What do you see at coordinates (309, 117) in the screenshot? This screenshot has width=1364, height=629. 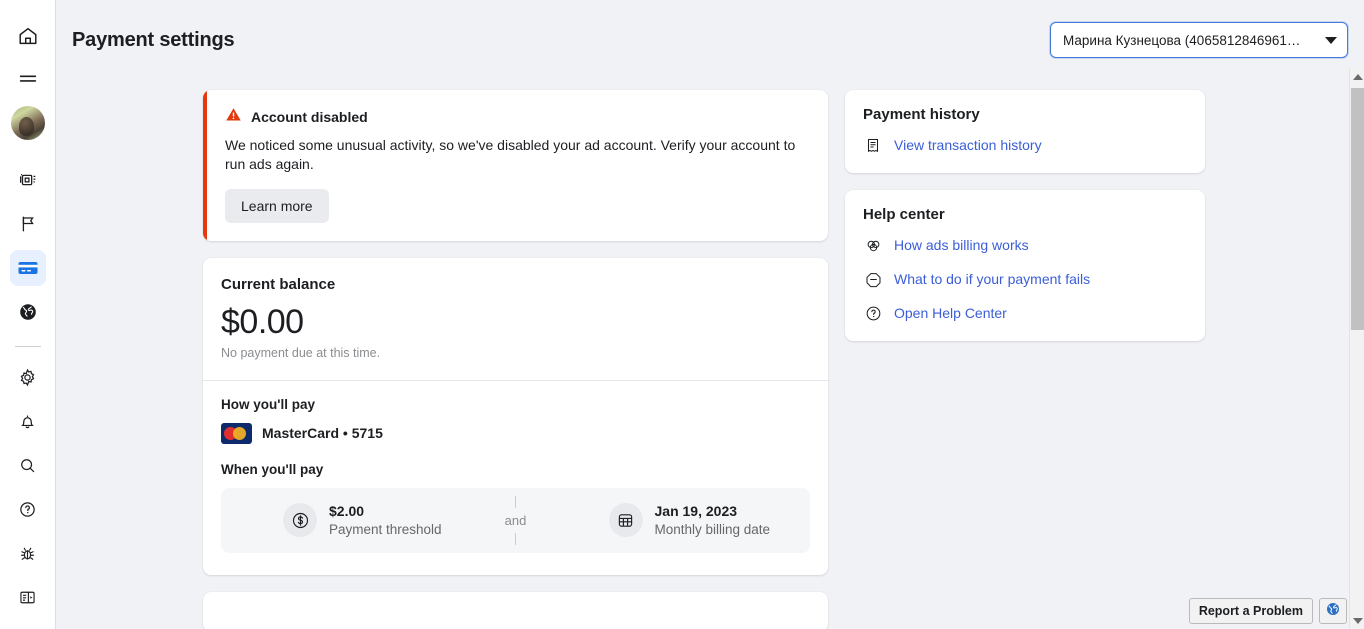 I see `alert-title: Account disabled` at bounding box center [309, 117].